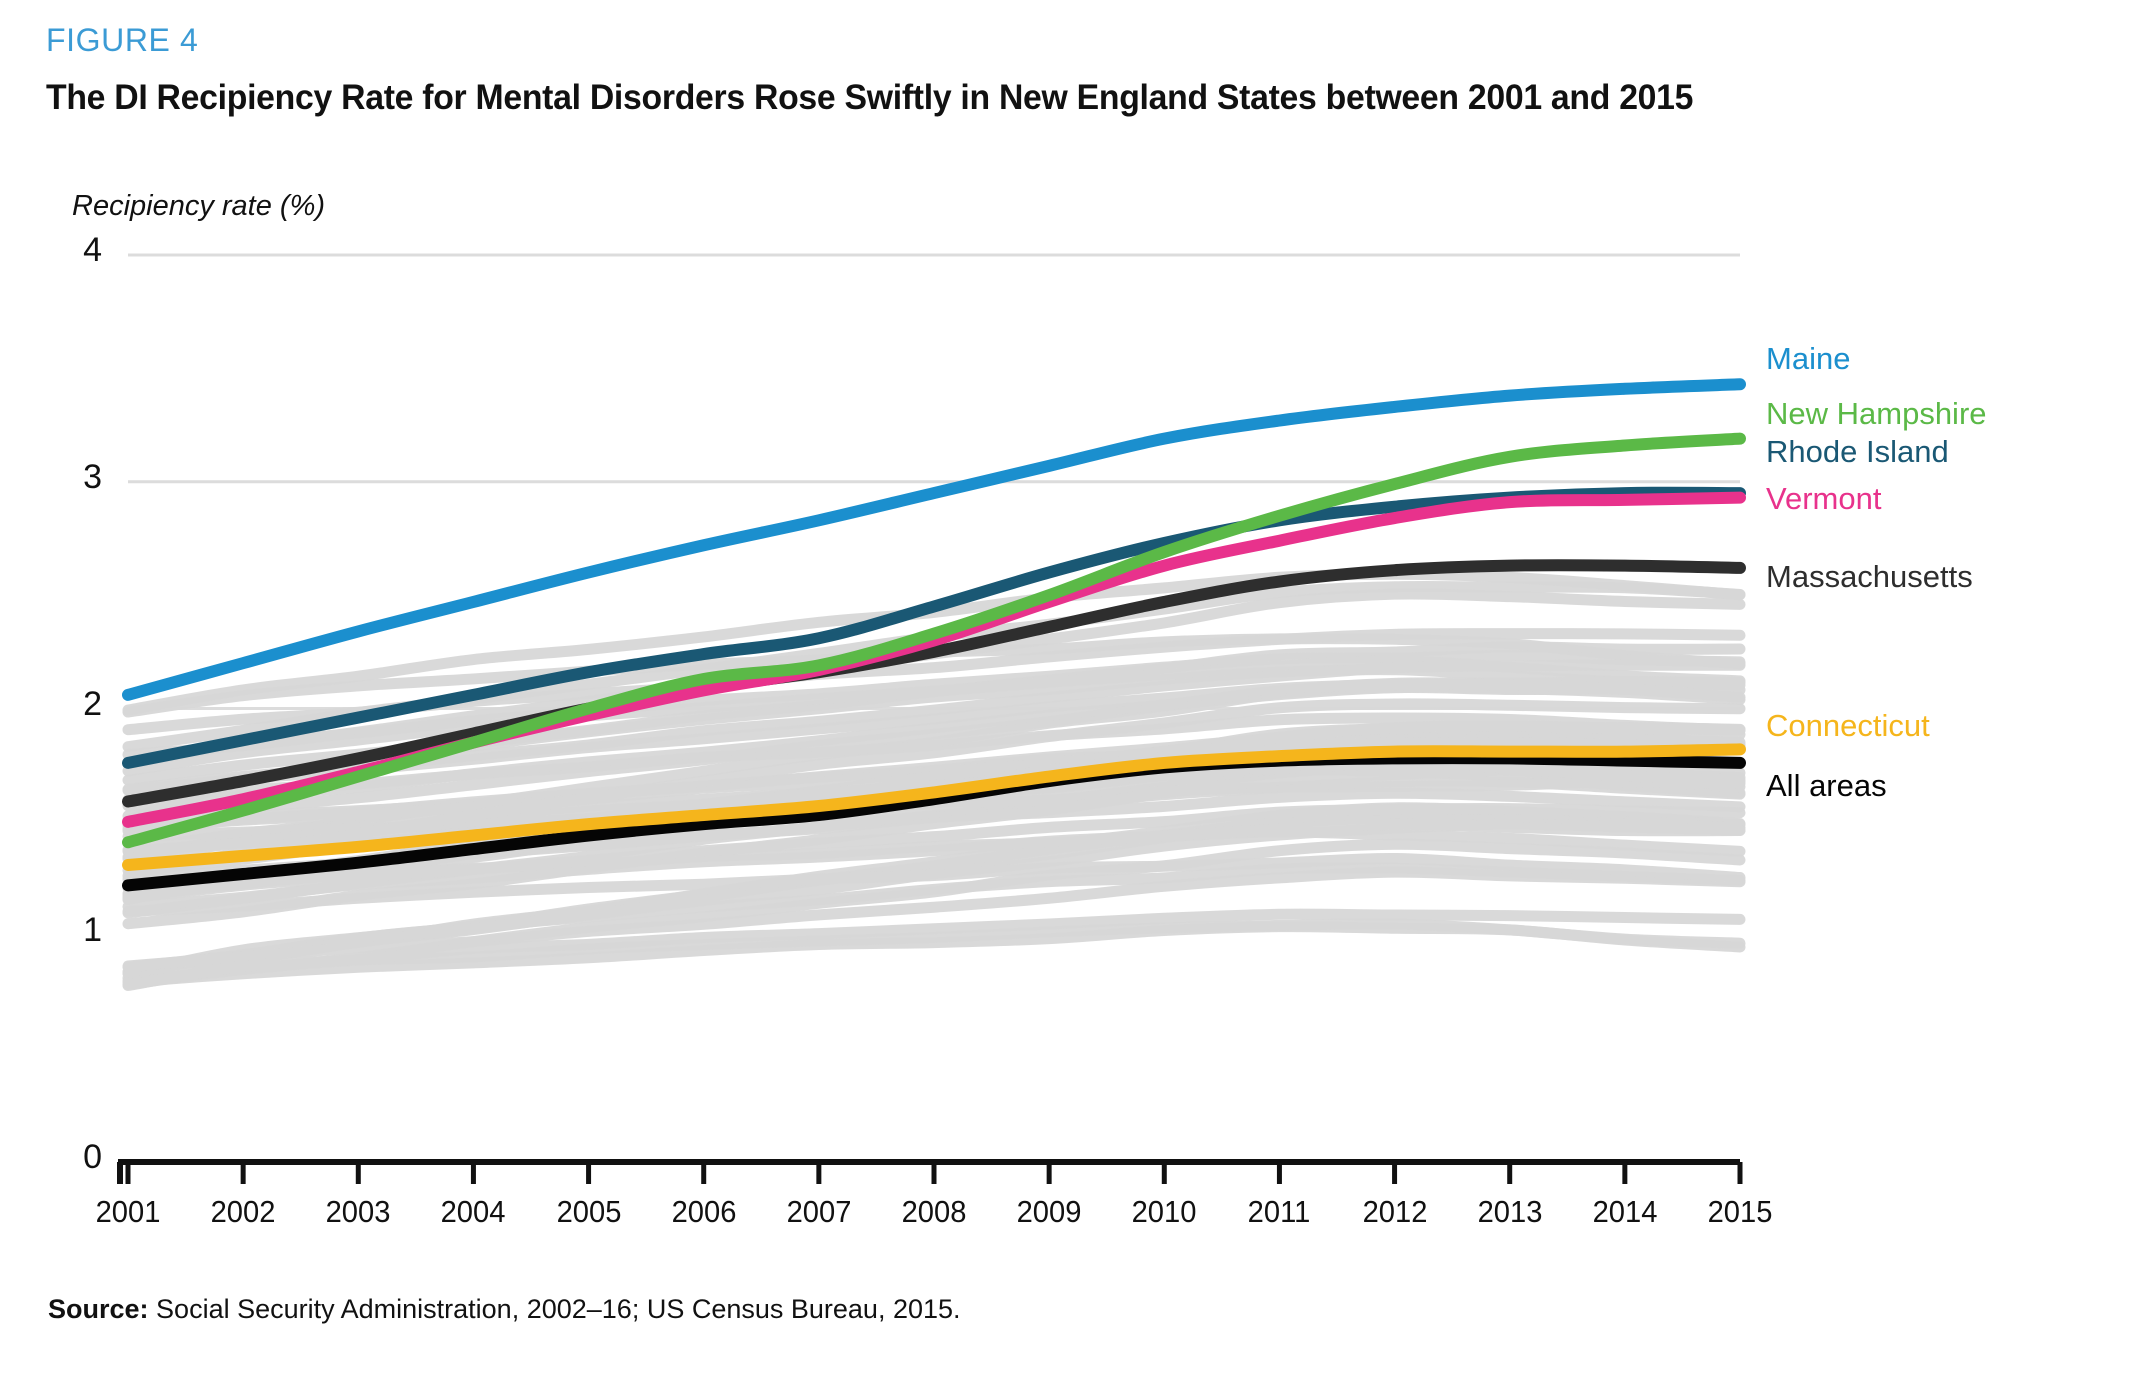  I want to click on x-tick-label-2004: 2004, so click(473, 1211).